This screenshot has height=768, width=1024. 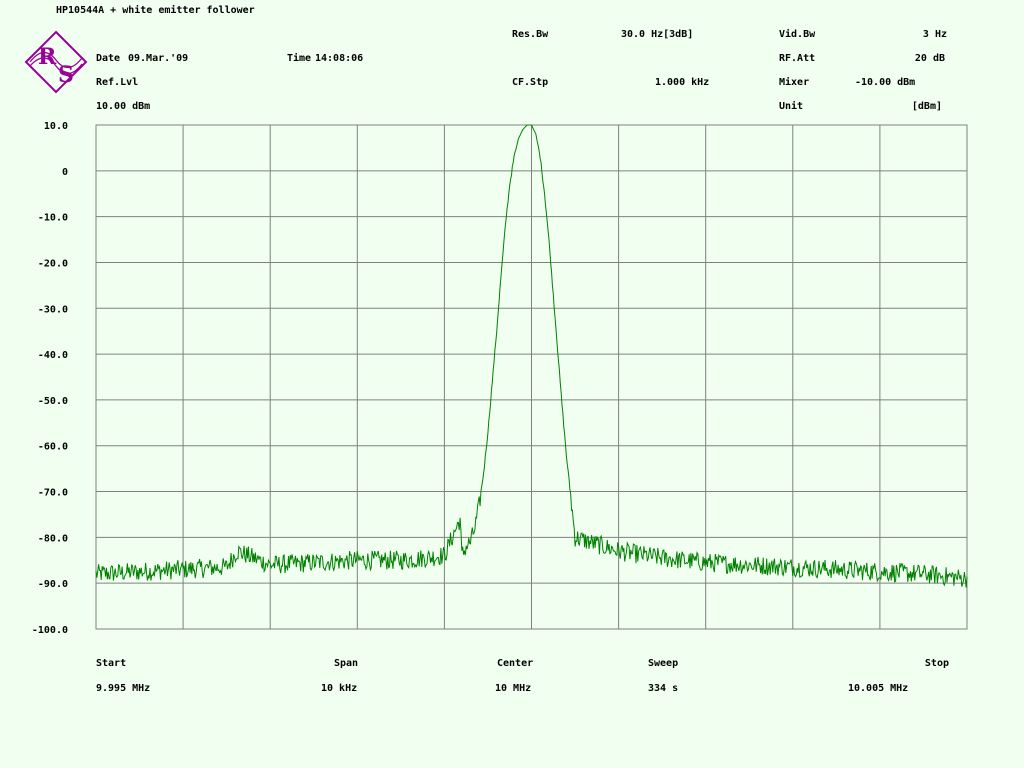 I want to click on y-tick-label: -10.0, so click(x=53, y=218).